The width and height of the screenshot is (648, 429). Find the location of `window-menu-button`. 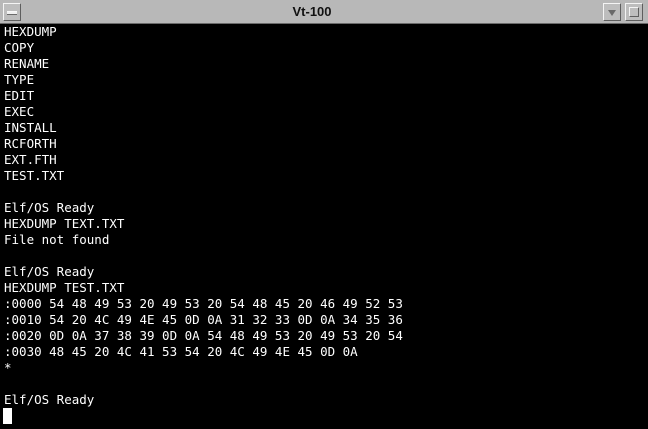

window-menu-button is located at coordinates (12, 12).